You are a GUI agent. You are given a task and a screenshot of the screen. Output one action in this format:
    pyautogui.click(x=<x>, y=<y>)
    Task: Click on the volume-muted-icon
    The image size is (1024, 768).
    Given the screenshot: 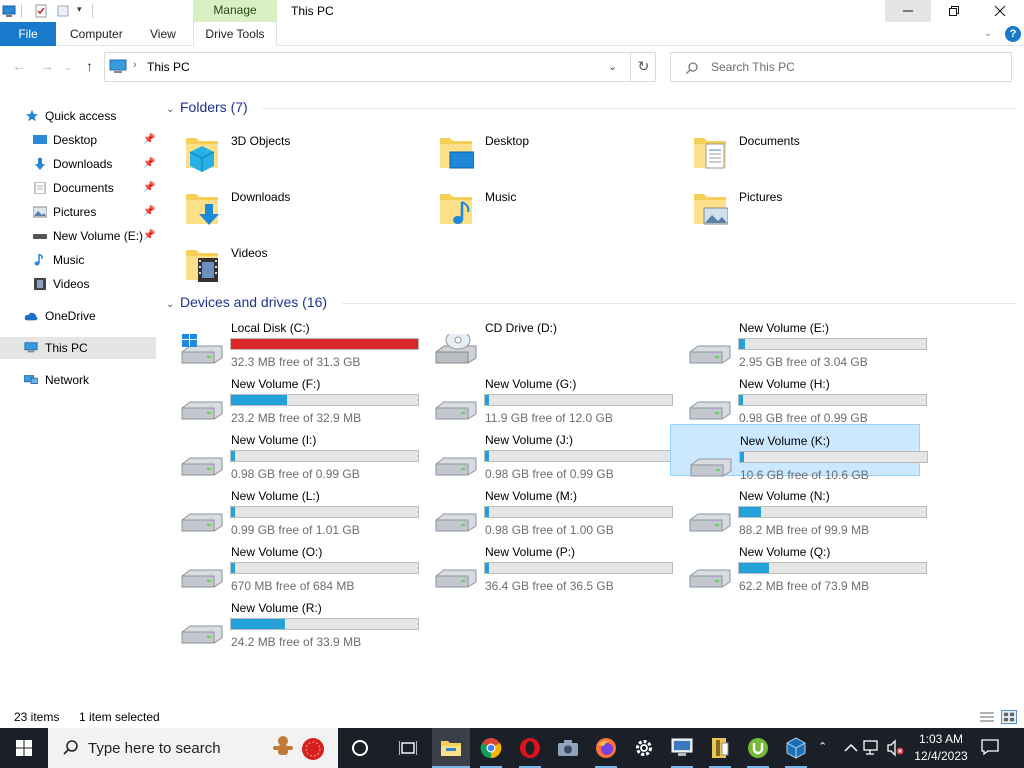 What is the action you would take?
    pyautogui.click(x=895, y=748)
    